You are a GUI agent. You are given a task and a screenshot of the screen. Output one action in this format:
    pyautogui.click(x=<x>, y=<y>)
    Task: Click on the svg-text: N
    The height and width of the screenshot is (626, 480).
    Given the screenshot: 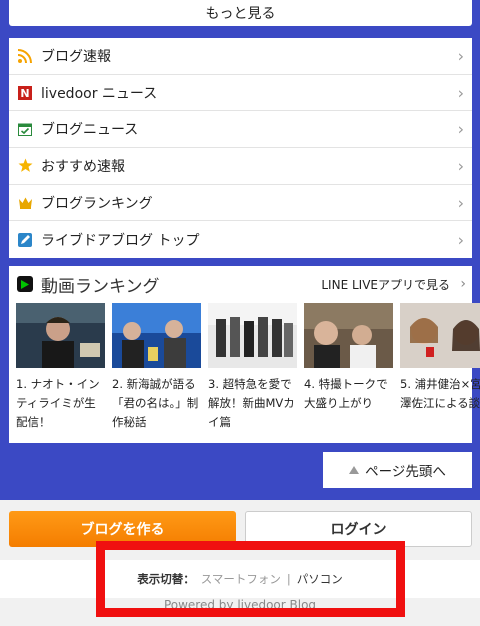 What is the action you would take?
    pyautogui.click(x=24, y=93)
    